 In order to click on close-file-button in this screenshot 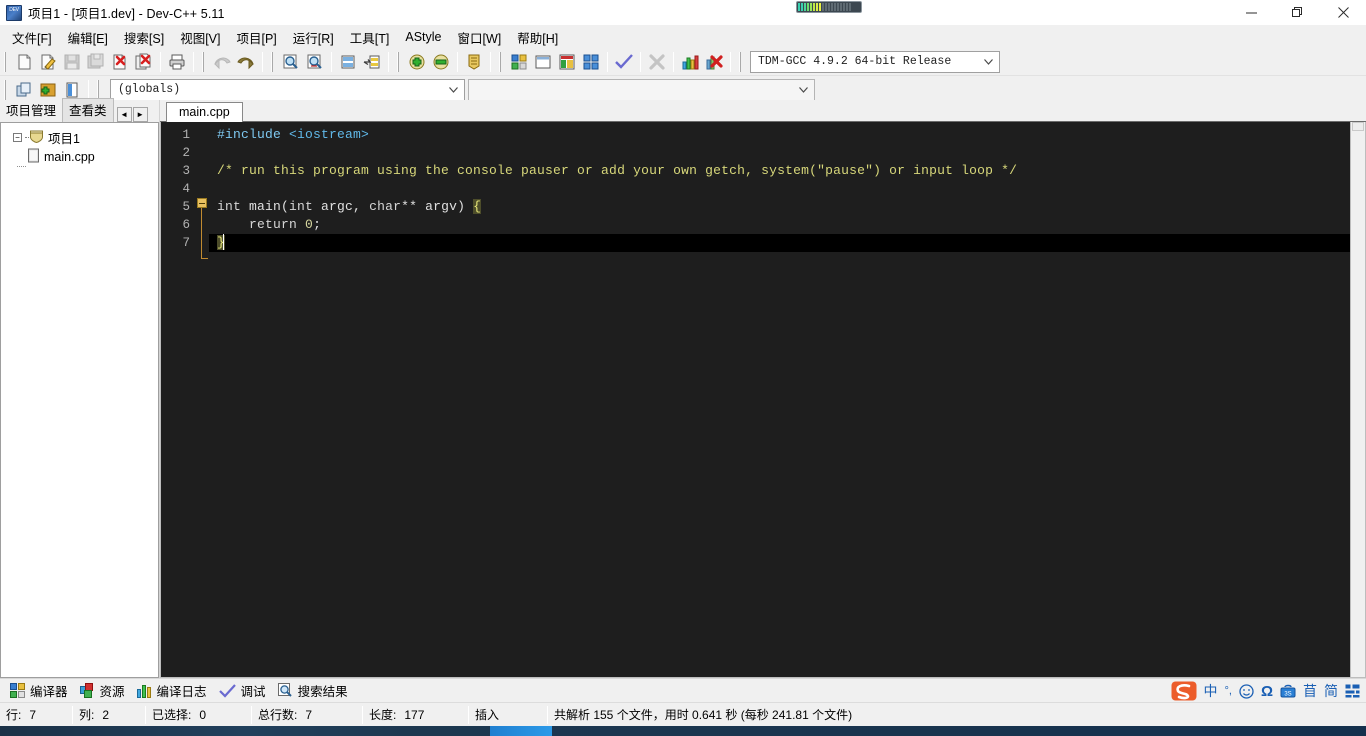, I will do `click(120, 62)`.